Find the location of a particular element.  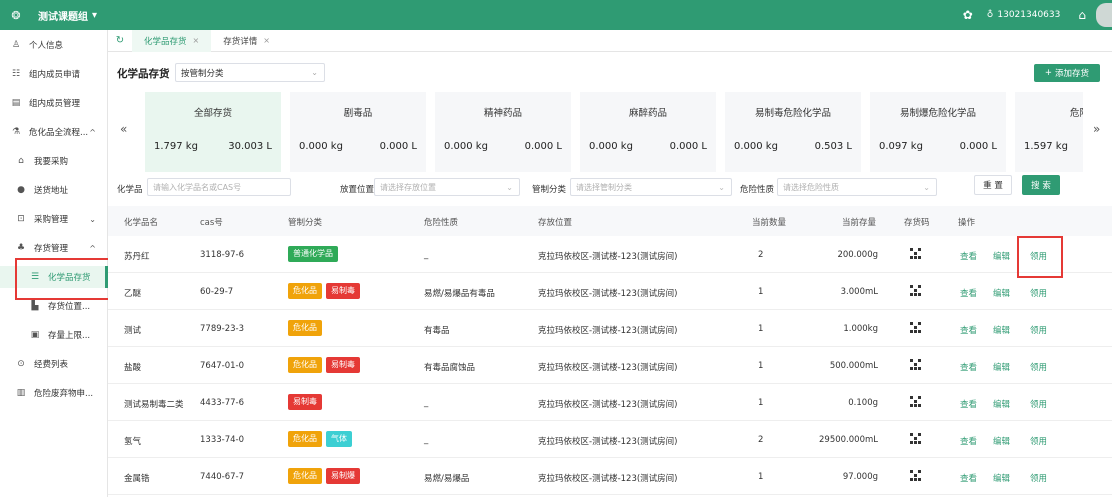

column-header: 危险性质 is located at coordinates (441, 223).